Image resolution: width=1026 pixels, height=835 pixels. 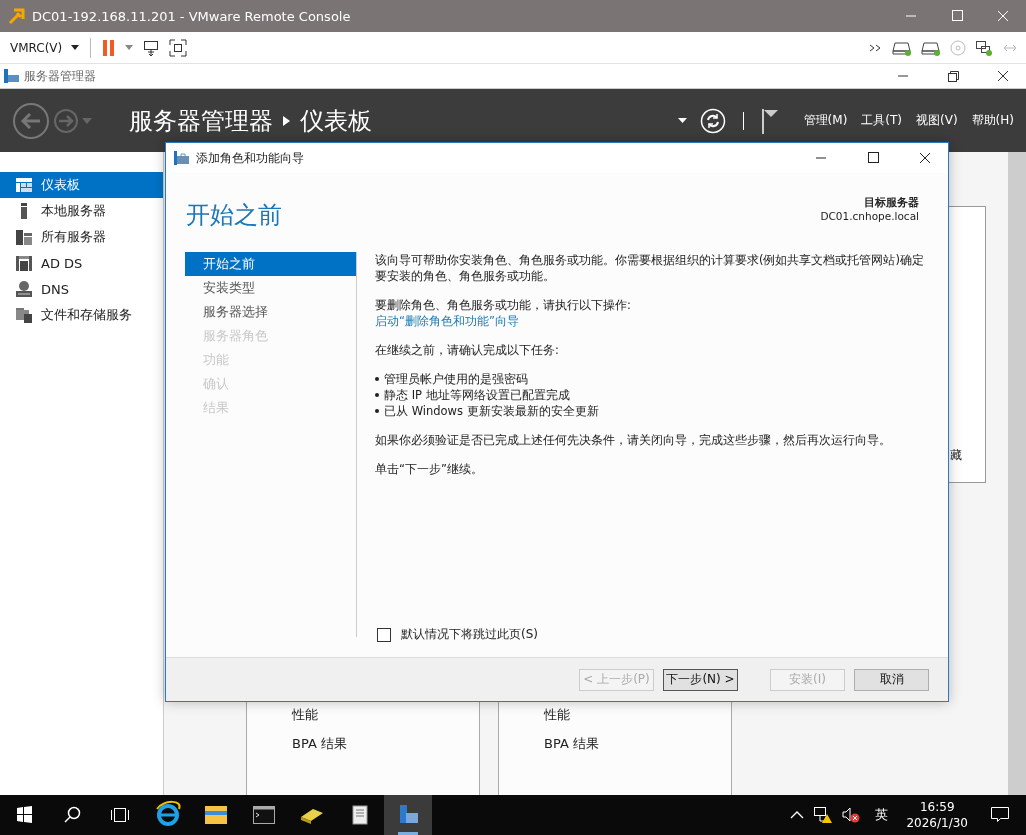 I want to click on scrollbar, so click(x=1017, y=473).